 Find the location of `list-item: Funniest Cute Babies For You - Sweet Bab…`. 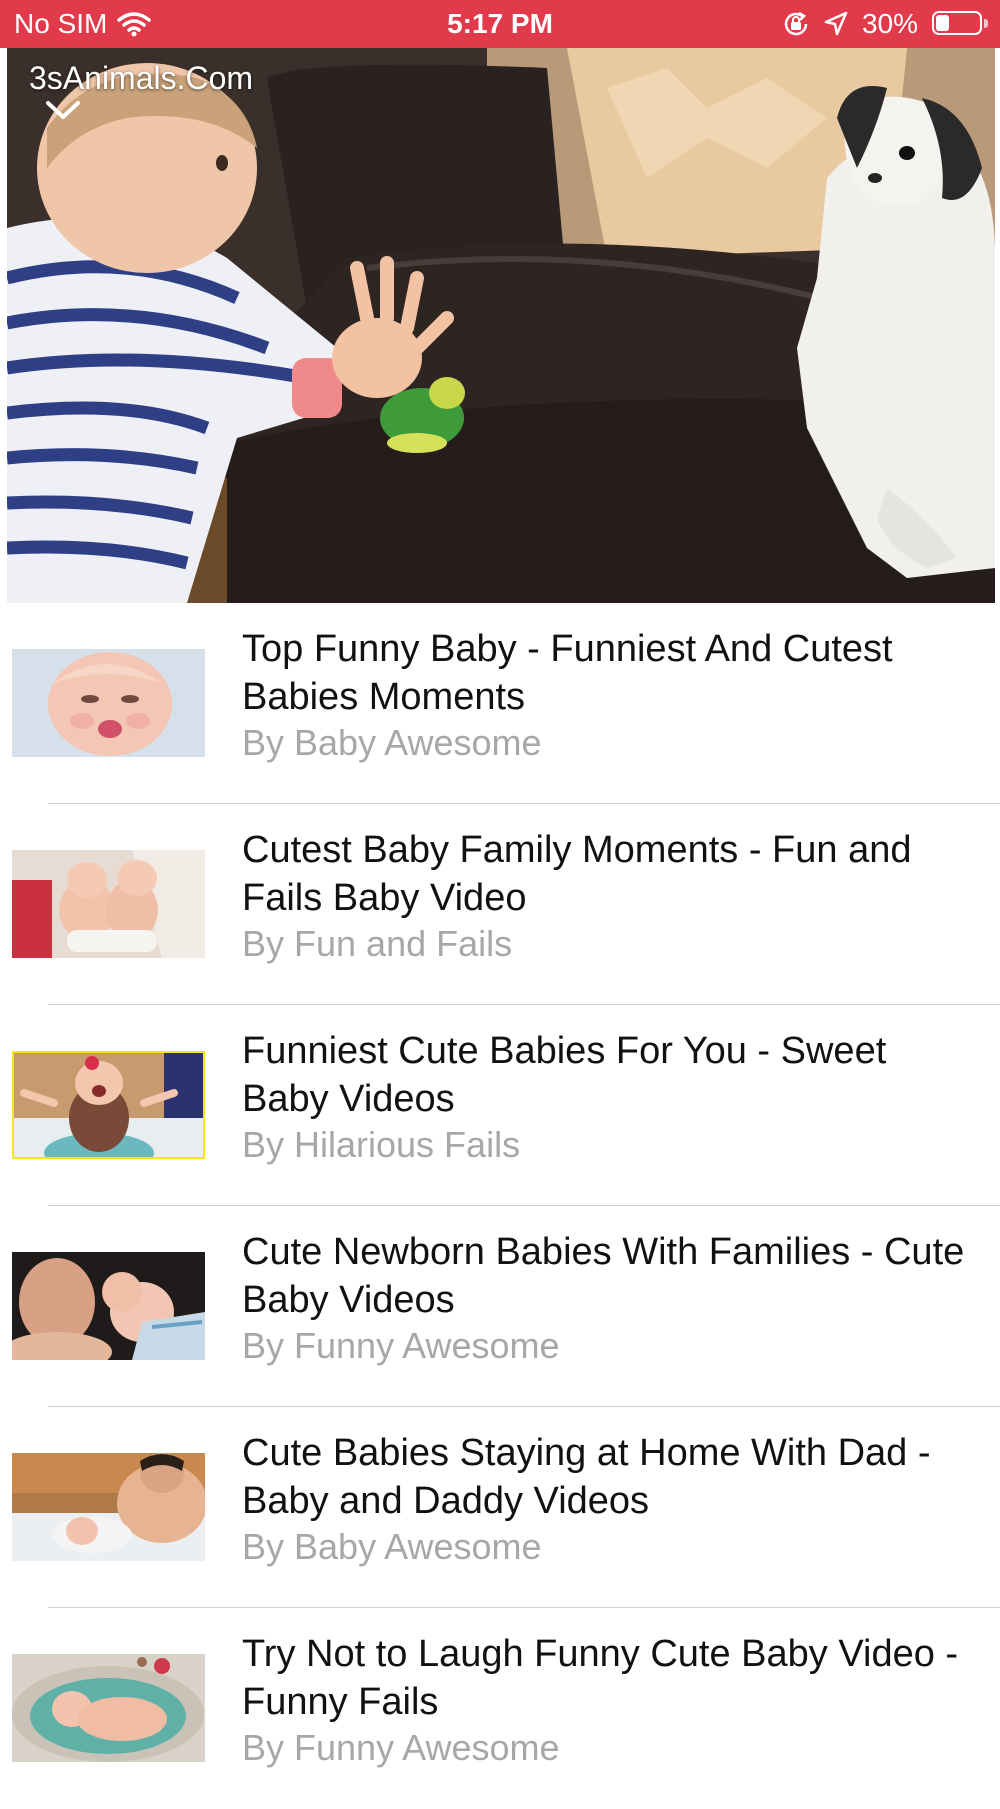

list-item: Funniest Cute Babies For You - Sweet Bab… is located at coordinates (500, 1105).